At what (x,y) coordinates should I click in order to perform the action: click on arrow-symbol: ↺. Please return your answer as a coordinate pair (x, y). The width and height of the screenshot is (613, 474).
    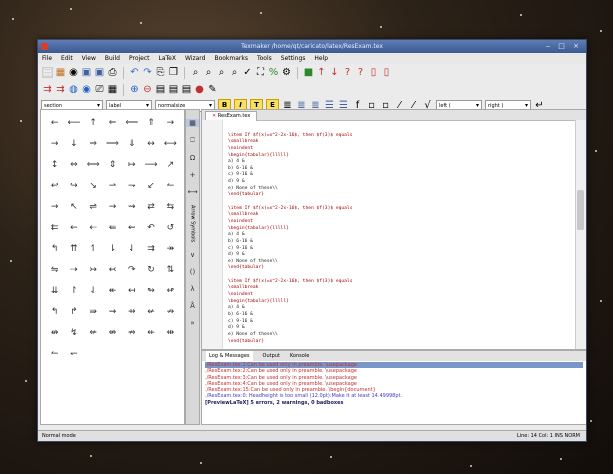
    Looking at the image, I should click on (170, 228).